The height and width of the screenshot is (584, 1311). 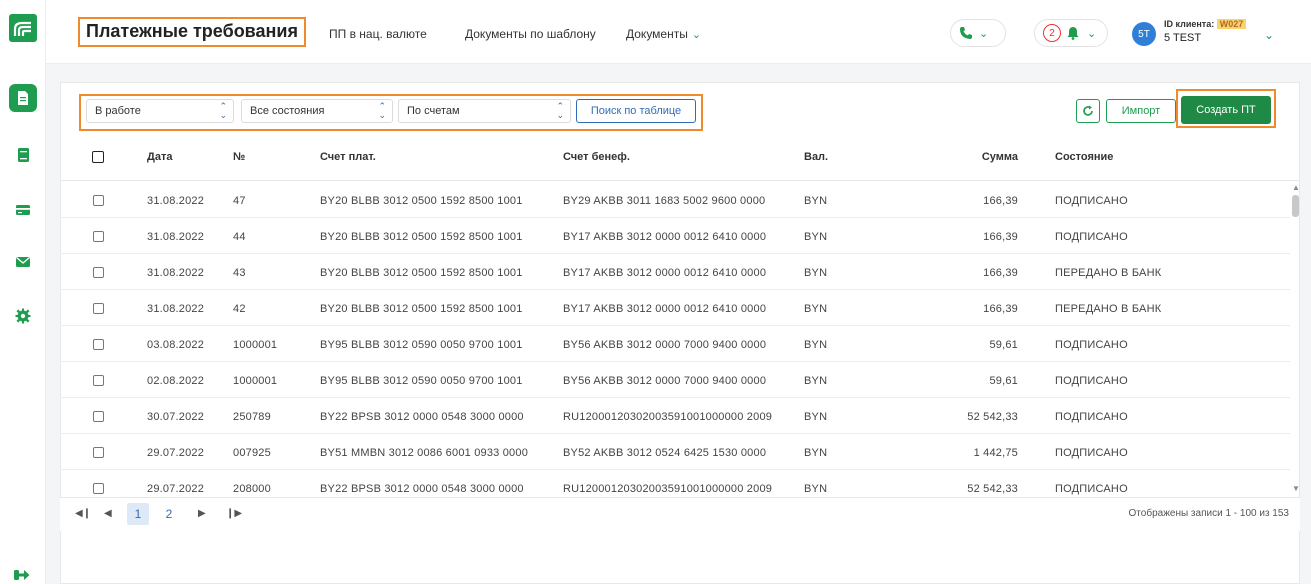 What do you see at coordinates (22, 574) in the screenshot?
I see `logout-icon` at bounding box center [22, 574].